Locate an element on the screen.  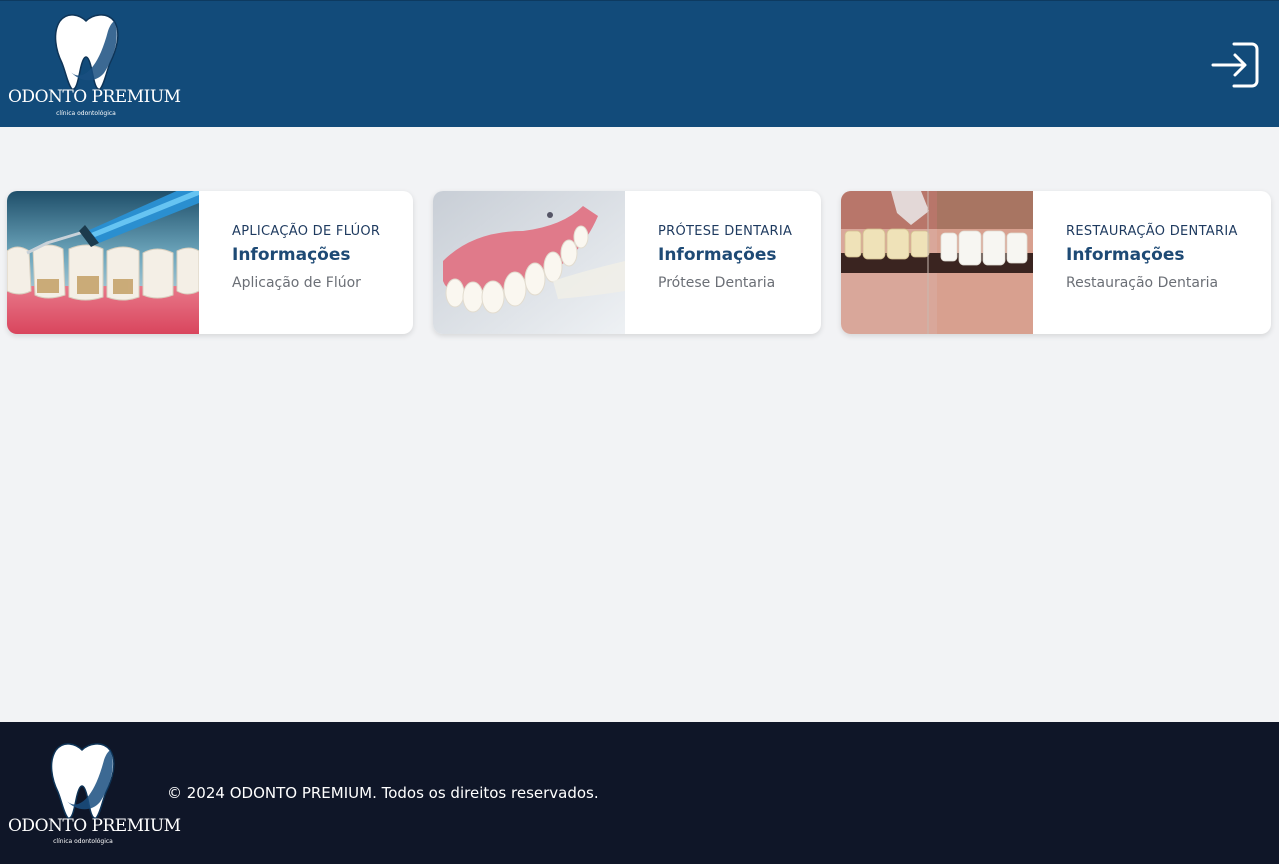
card-description: Aplicação de Flúor is located at coordinates (296, 283).